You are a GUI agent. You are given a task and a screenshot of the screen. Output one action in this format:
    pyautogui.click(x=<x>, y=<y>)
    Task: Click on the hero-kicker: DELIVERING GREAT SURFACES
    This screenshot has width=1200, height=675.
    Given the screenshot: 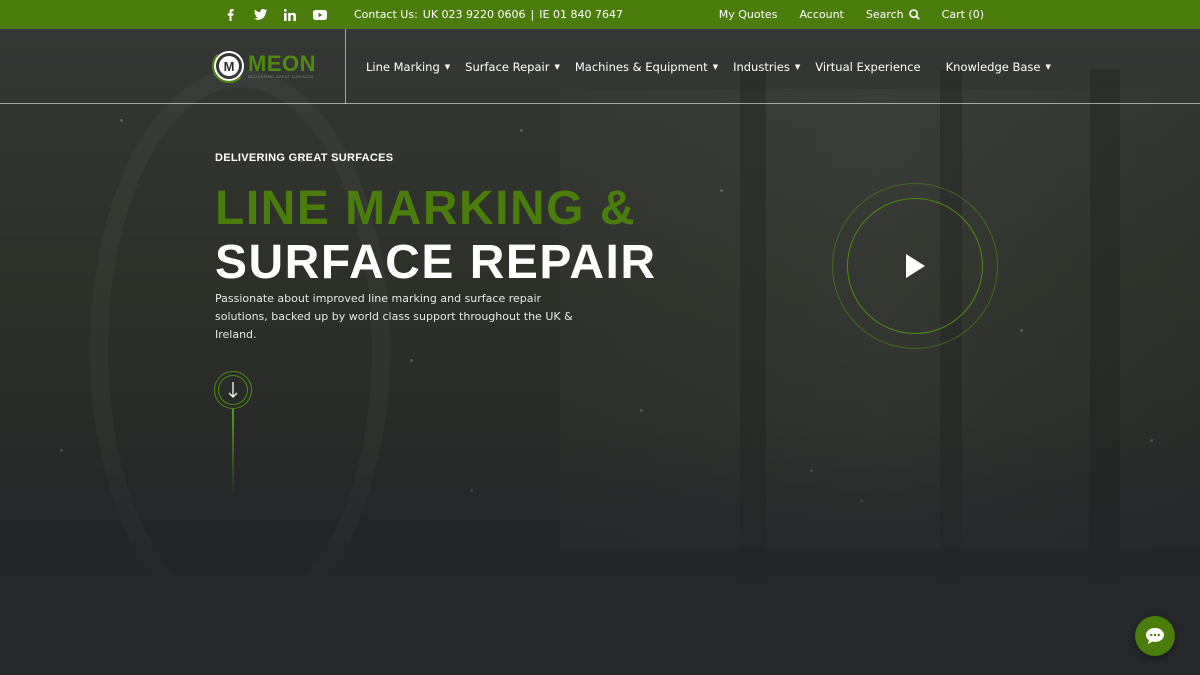 What is the action you would take?
    pyautogui.click(x=304, y=158)
    